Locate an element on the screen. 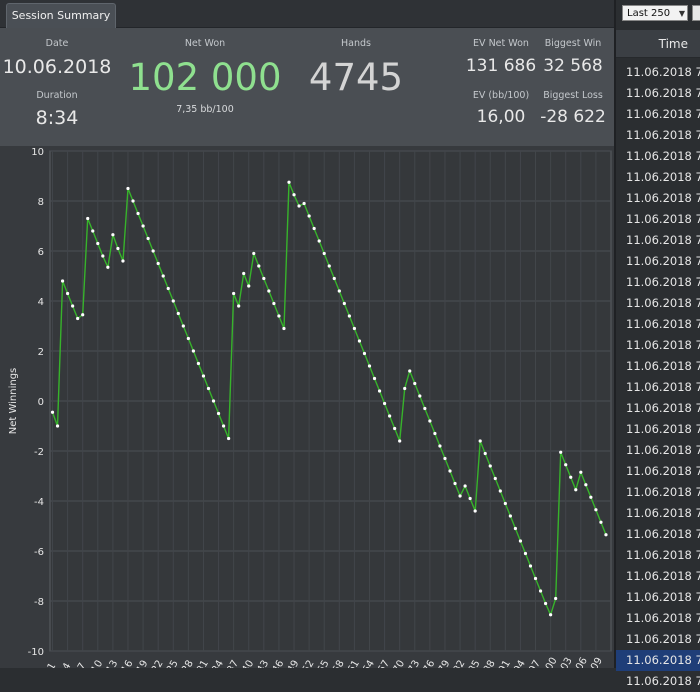 The image size is (700, 692). x-tick-label: 73 is located at coordinates (414, 663).